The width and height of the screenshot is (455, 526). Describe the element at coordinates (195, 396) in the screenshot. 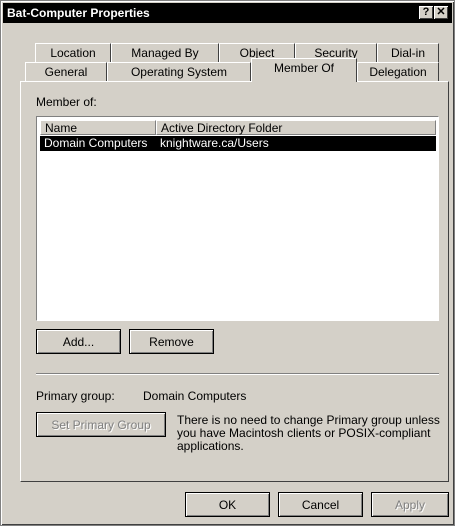

I see `primary-group-value: Domain Computers` at that location.